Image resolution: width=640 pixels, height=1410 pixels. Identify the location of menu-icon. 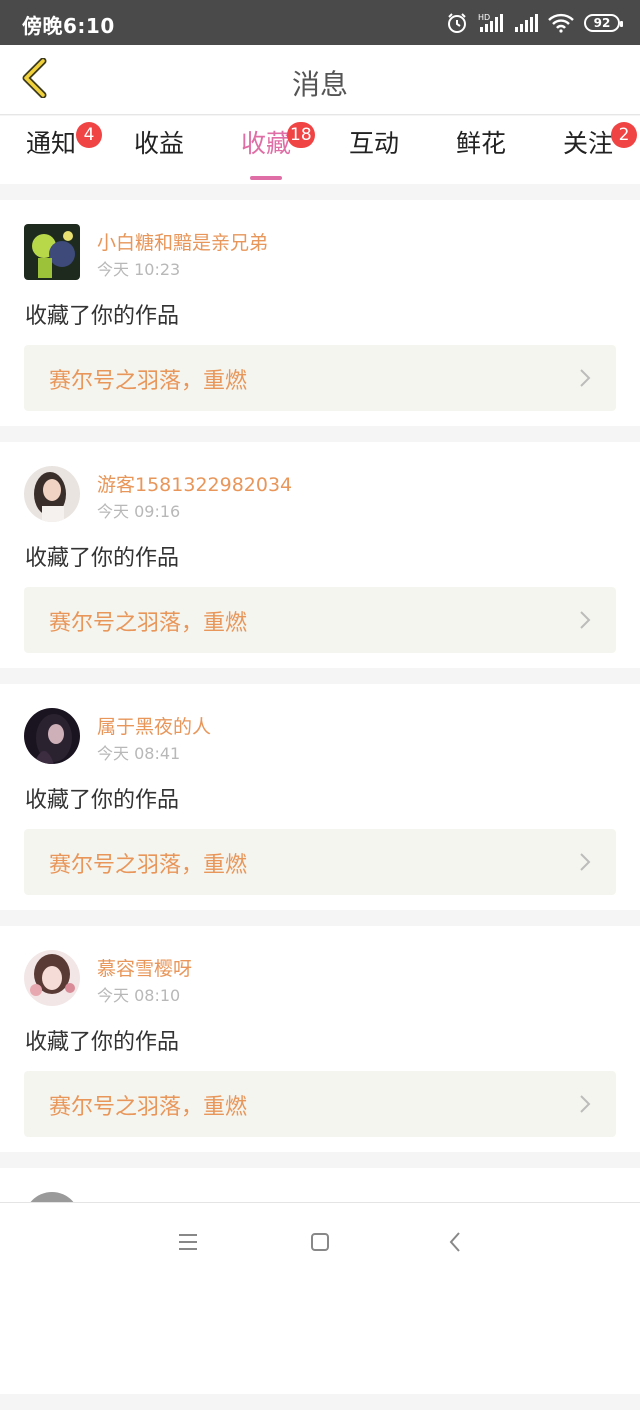
(188, 1242).